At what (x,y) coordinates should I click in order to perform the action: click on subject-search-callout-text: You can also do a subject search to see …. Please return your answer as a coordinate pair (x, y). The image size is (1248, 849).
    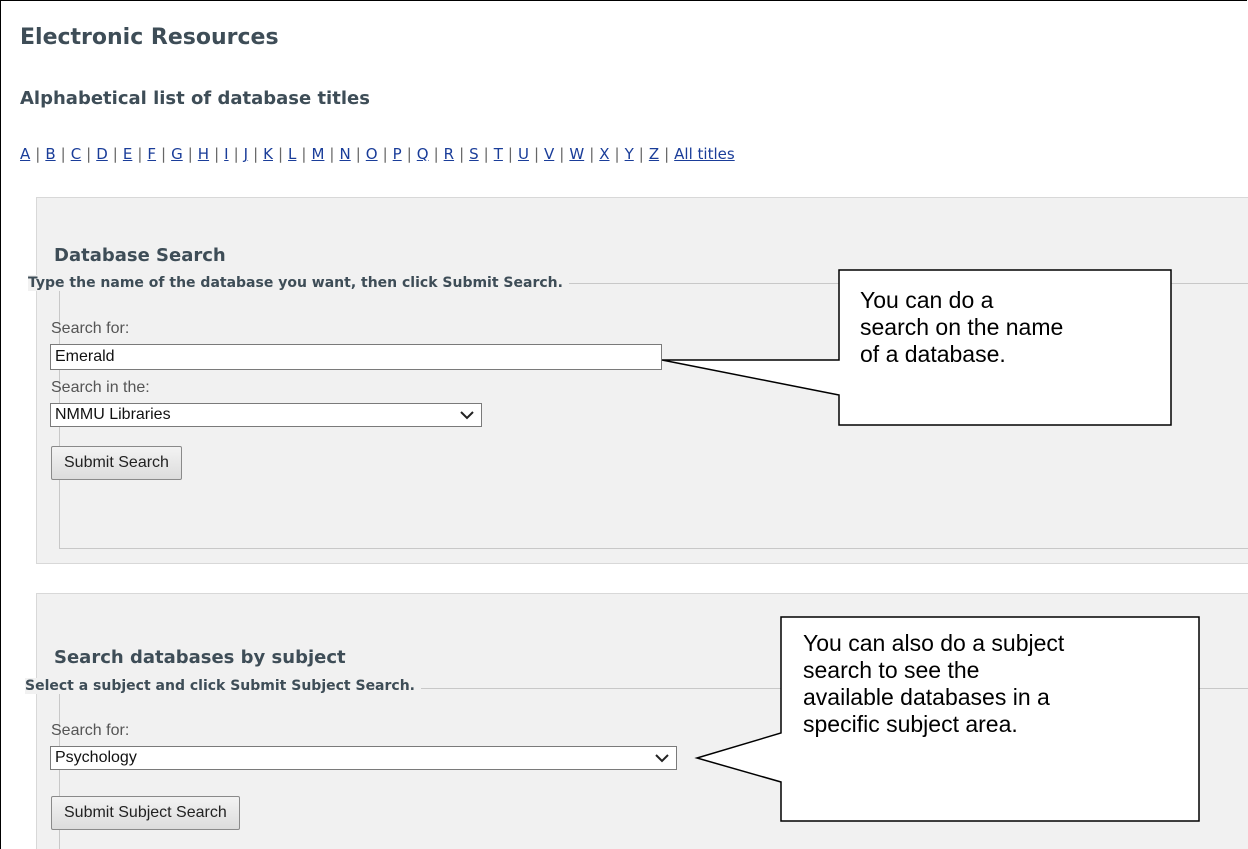
    Looking at the image, I should click on (933, 684).